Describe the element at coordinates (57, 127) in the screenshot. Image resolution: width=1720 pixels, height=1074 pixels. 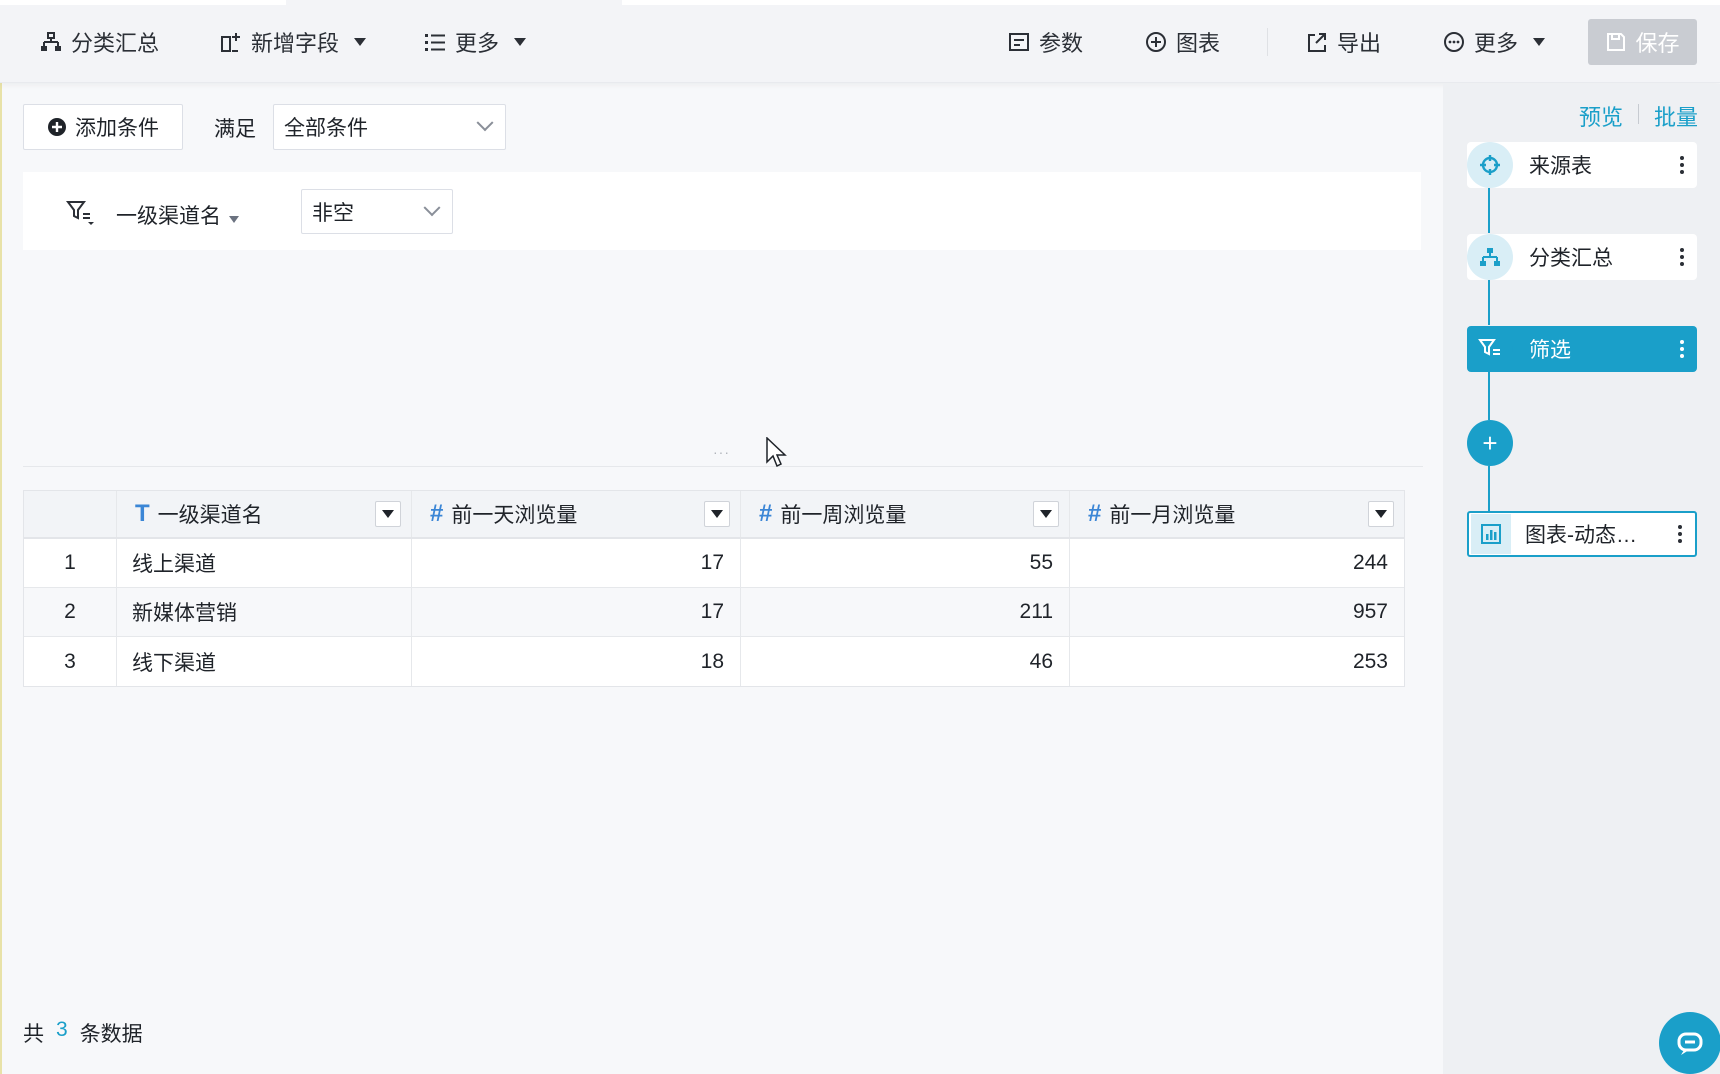
I see `plus-circle-filled-icon` at that location.